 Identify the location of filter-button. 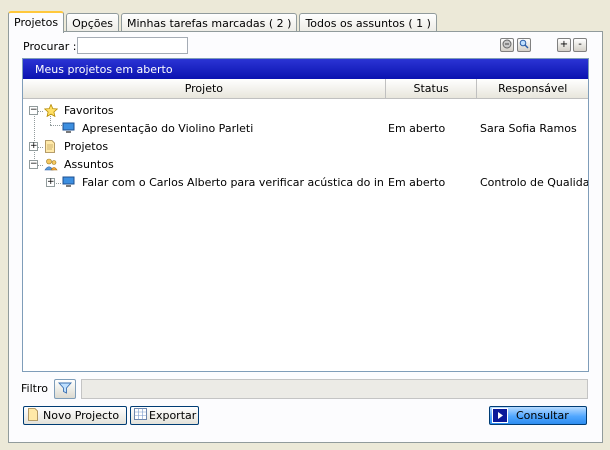
(65, 389).